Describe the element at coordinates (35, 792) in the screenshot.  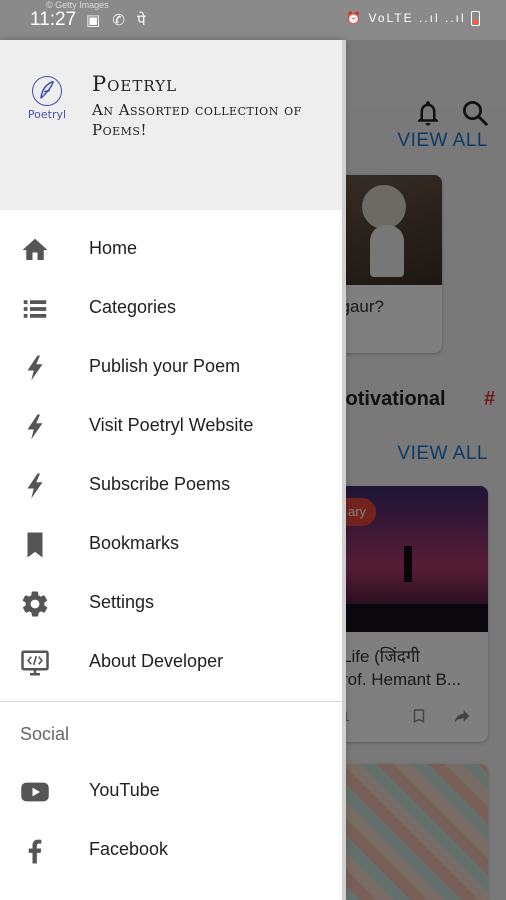
I see `youtube-icon` at that location.